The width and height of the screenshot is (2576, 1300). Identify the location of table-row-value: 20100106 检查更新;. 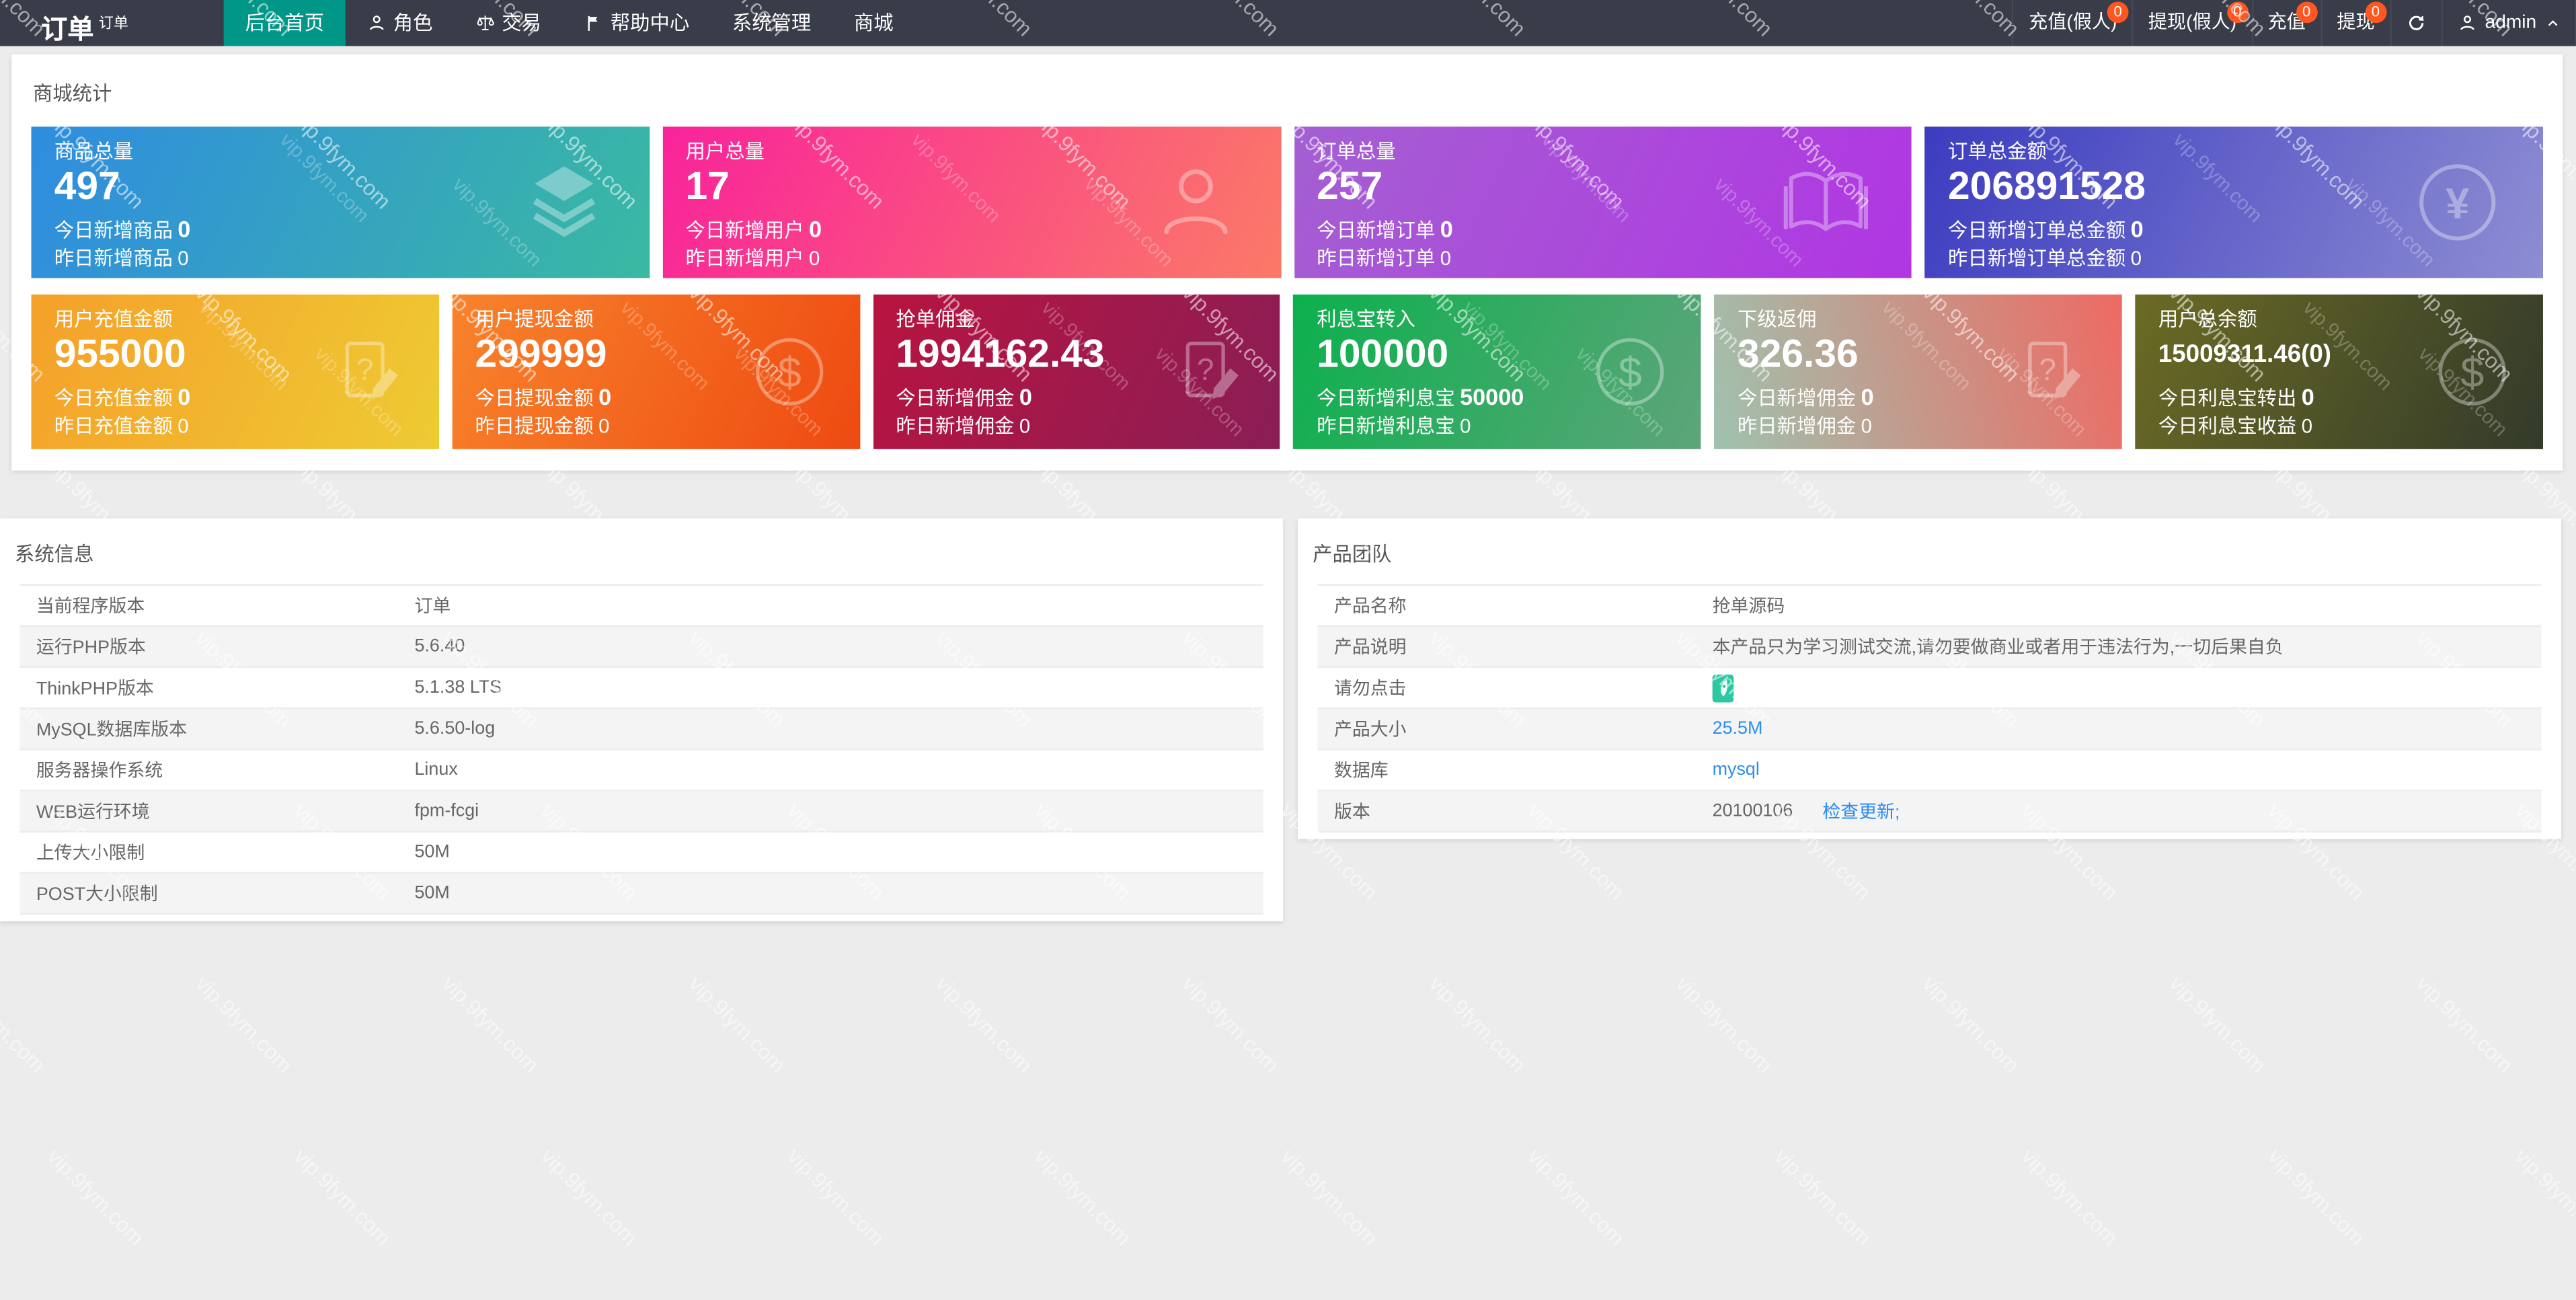
(2127, 811).